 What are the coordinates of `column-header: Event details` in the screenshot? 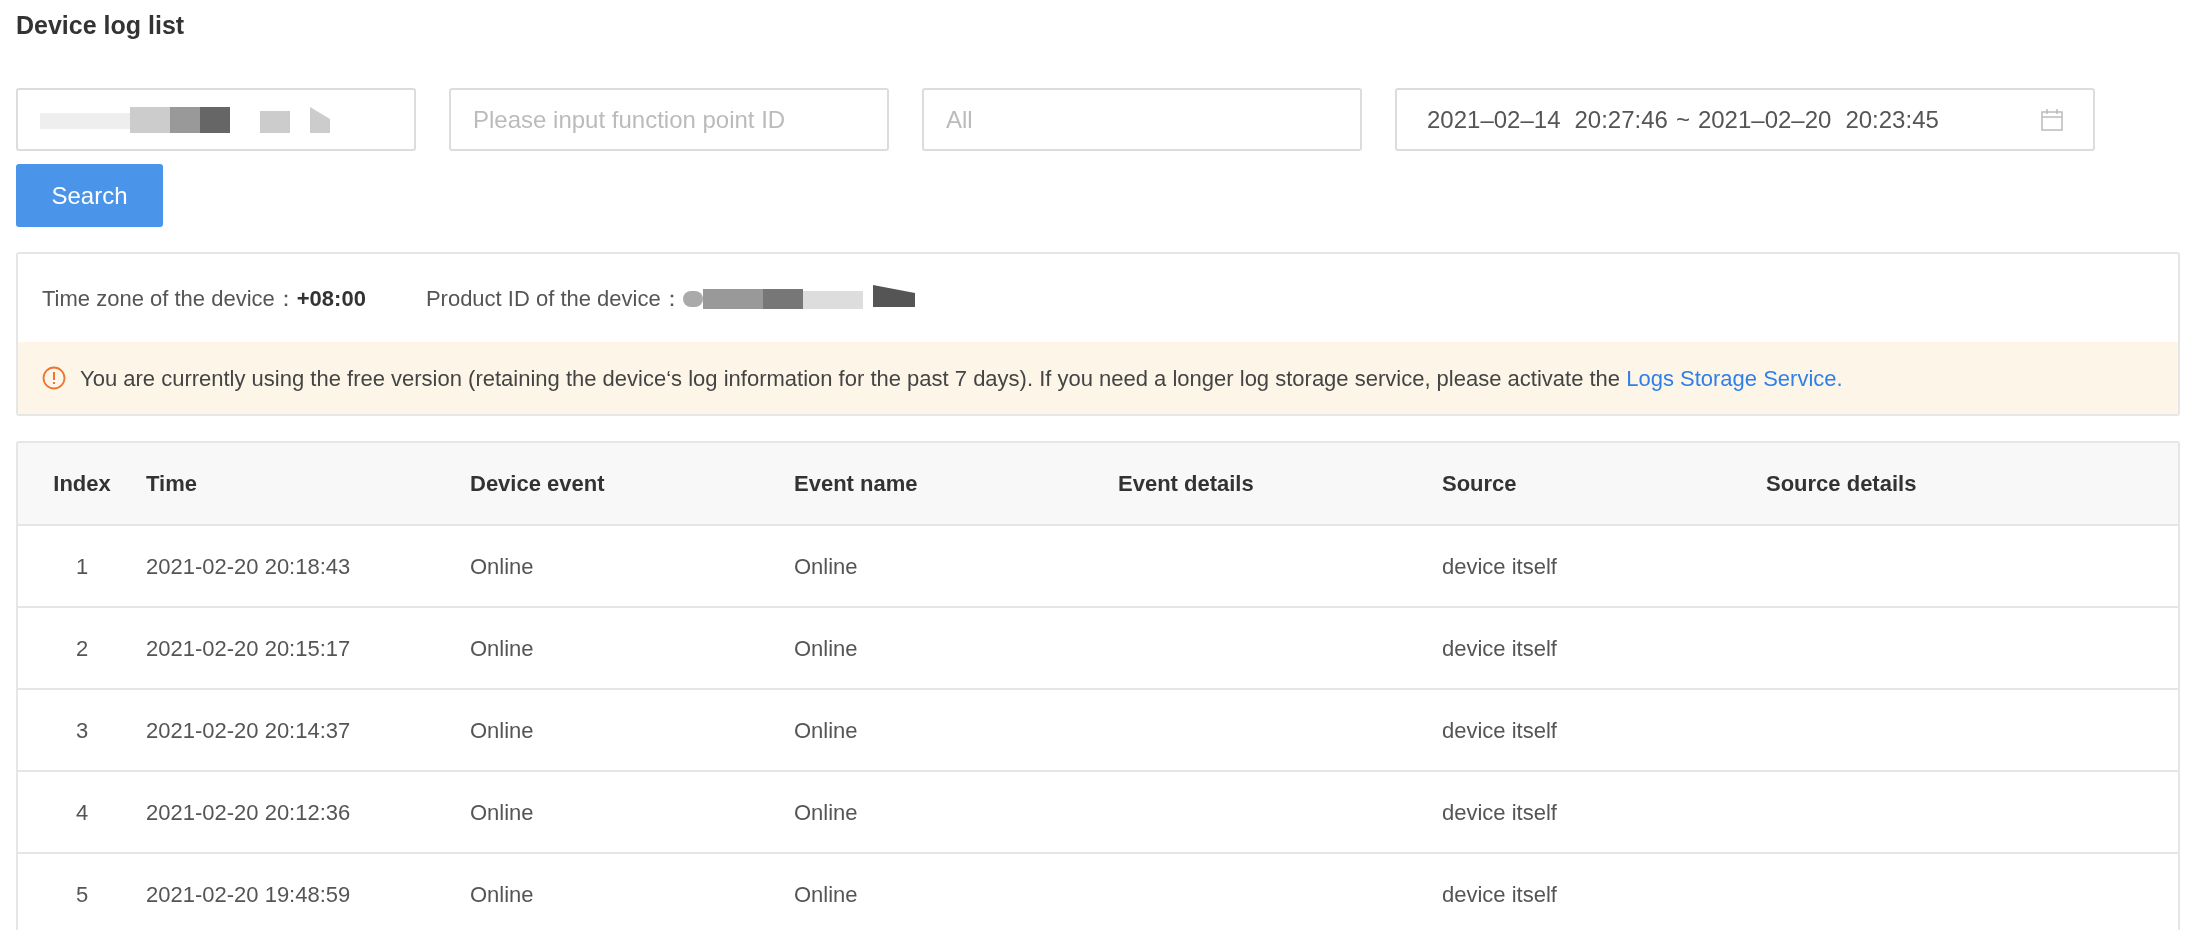 It's located at (1186, 484).